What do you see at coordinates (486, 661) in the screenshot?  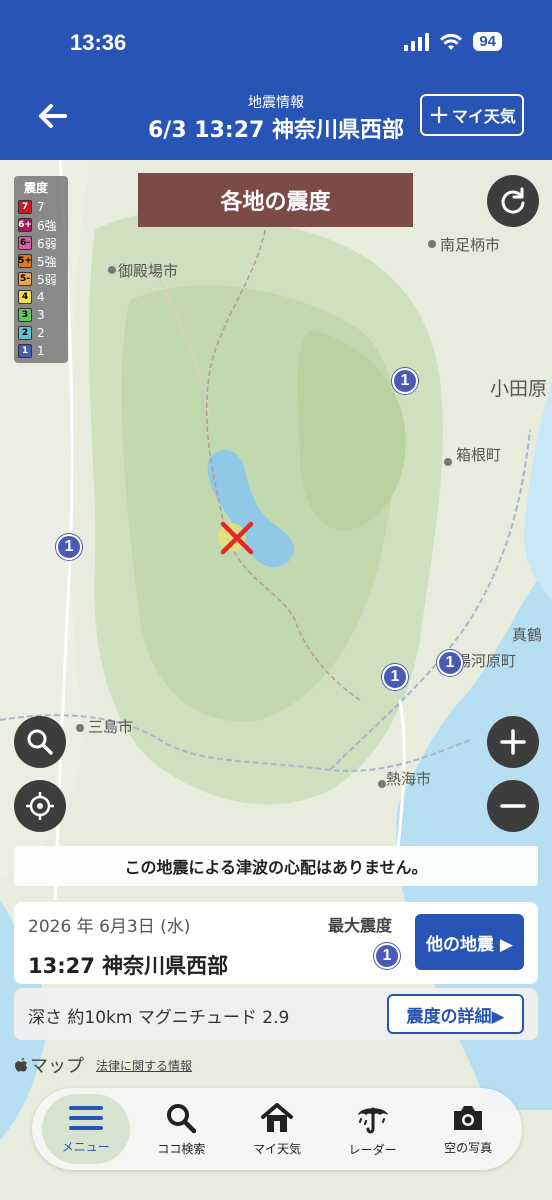 I see `place-yugawara: 湯河原町` at bounding box center [486, 661].